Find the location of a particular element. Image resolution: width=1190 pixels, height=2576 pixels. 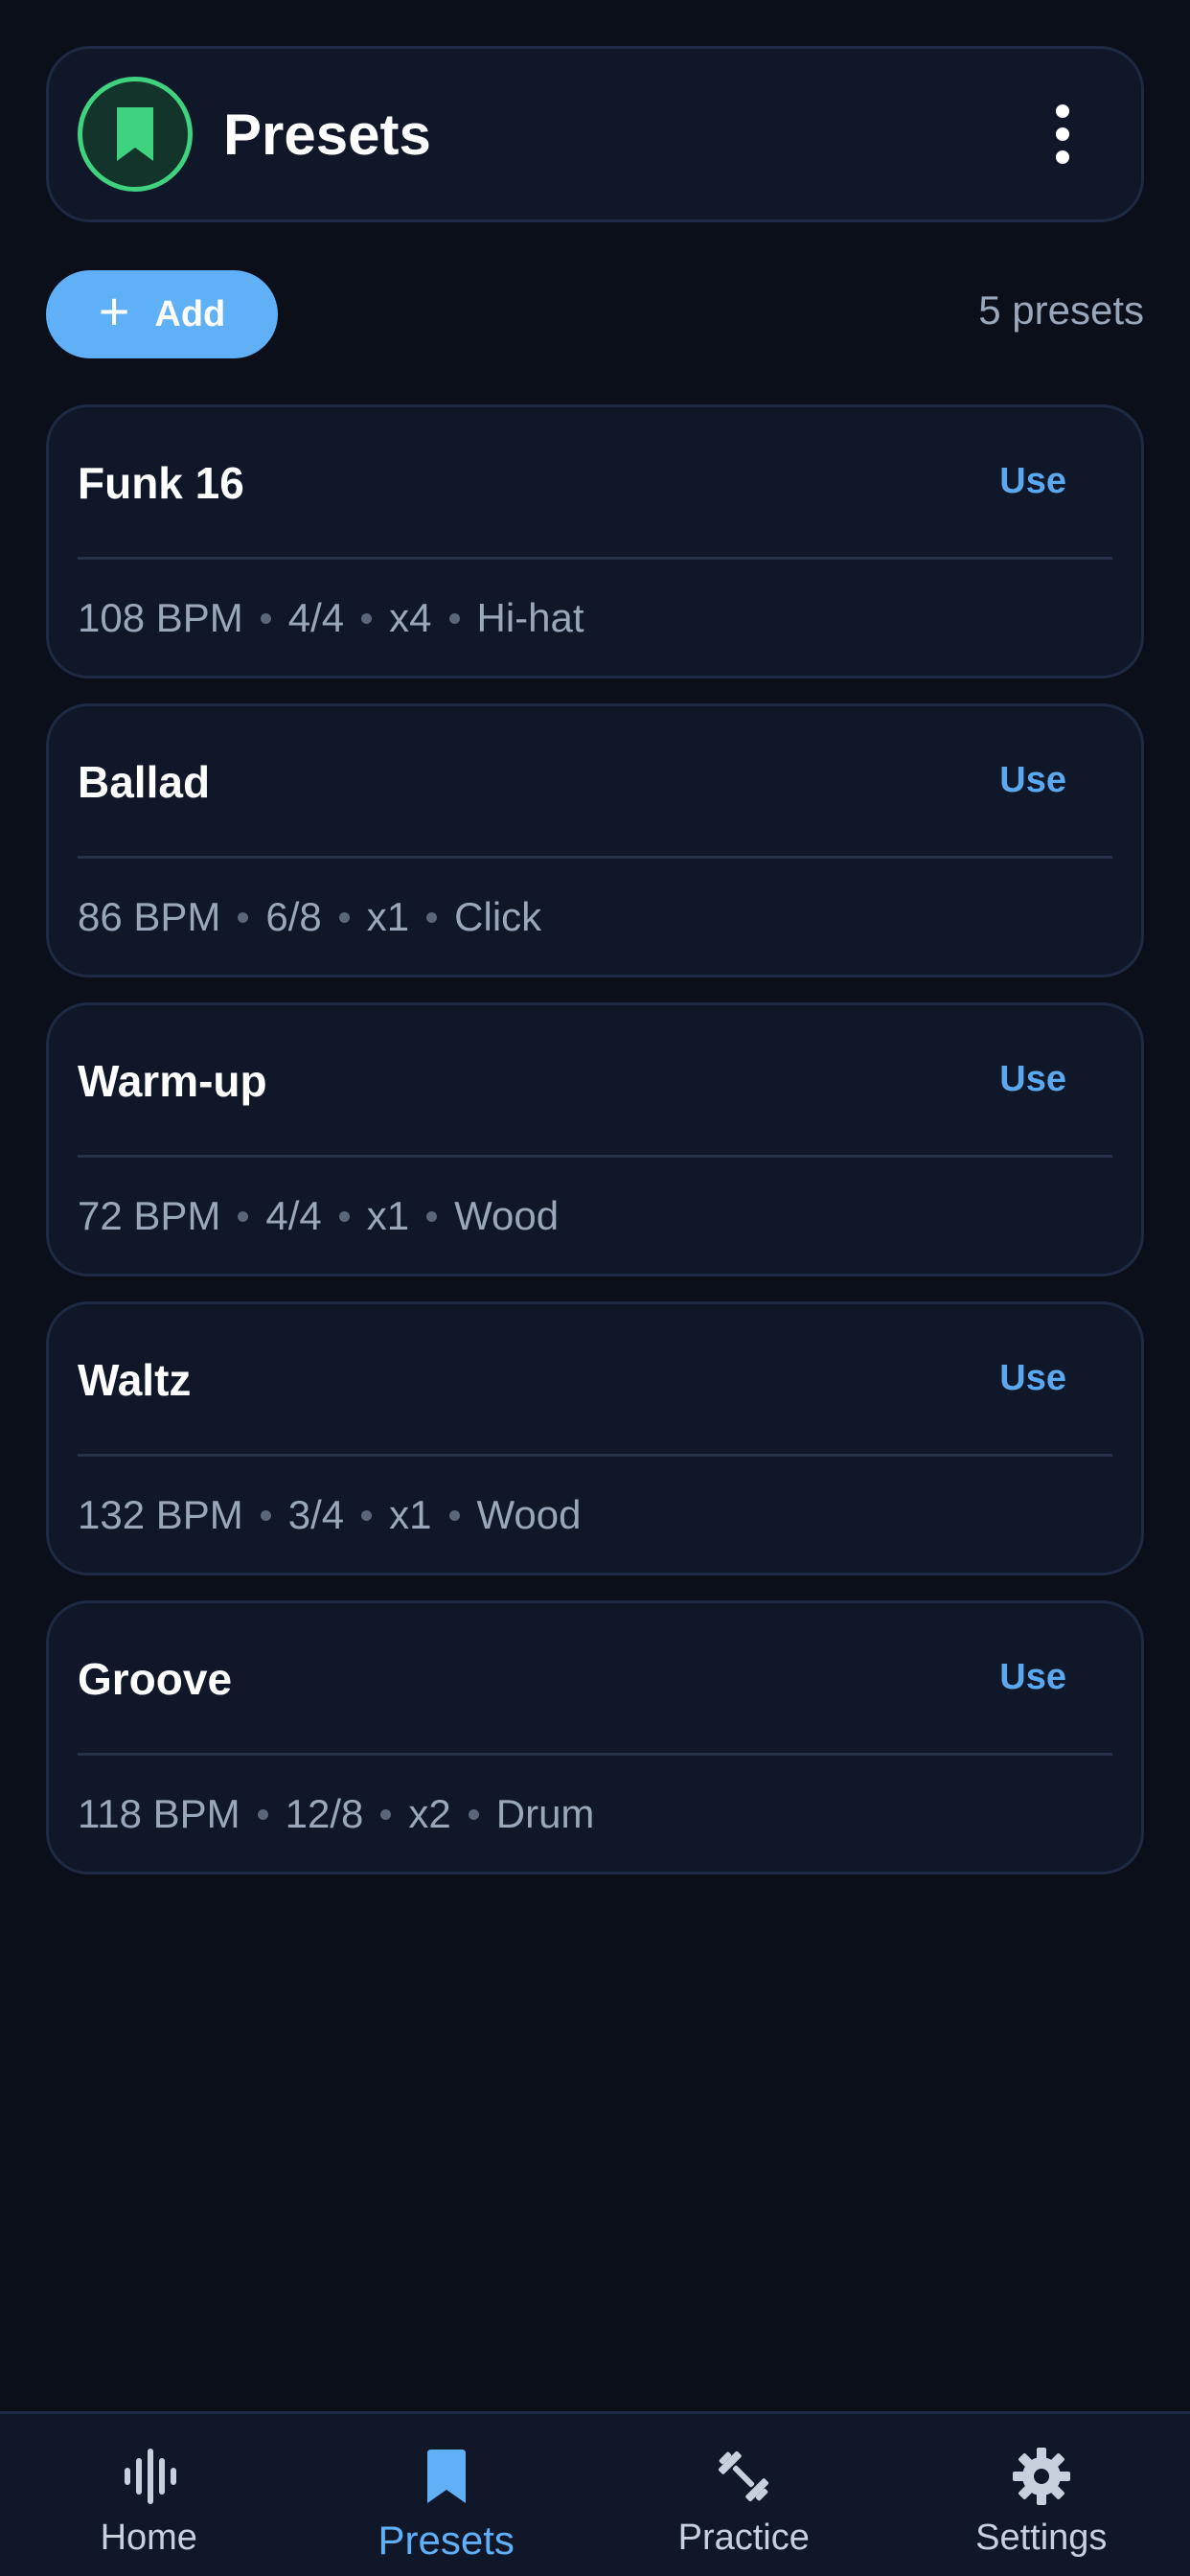

nav-label: Presets is located at coordinates (447, 2540).